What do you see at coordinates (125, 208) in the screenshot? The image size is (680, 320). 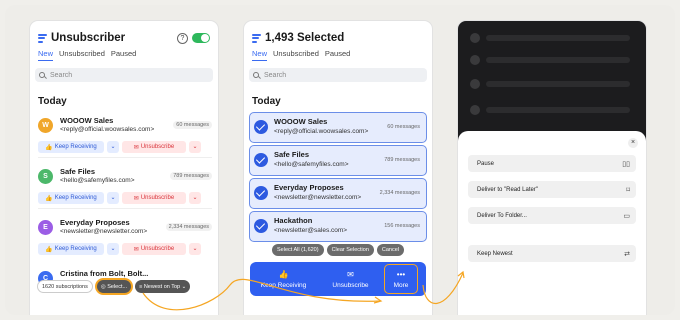 I see `divider` at bounding box center [125, 208].